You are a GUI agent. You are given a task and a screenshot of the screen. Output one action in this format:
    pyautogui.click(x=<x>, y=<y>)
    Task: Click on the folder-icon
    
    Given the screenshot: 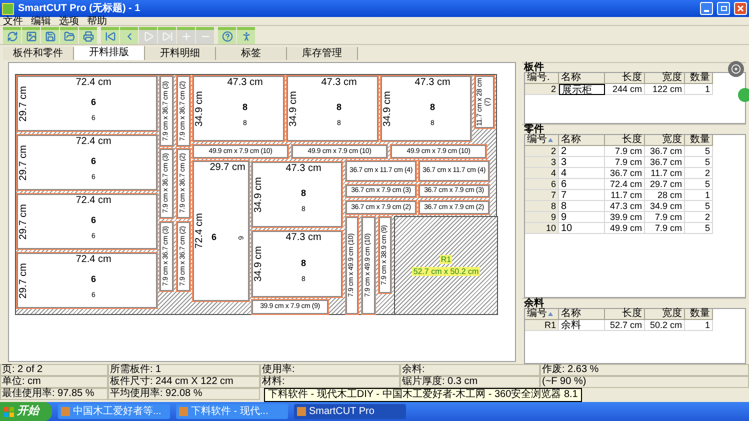 What is the action you would take?
    pyautogui.click(x=69, y=36)
    